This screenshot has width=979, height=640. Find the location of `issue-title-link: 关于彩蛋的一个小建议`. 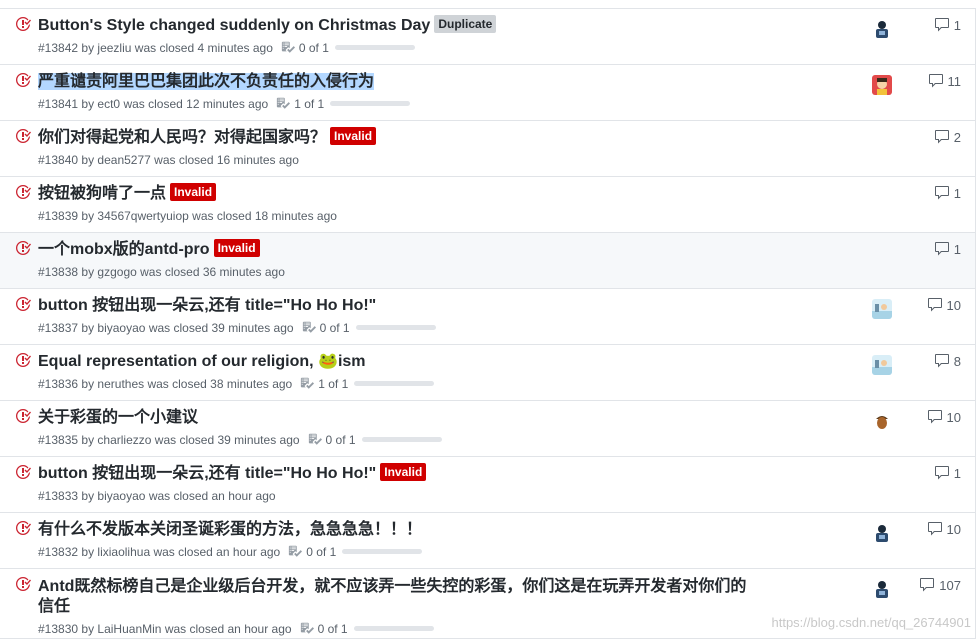

issue-title-link: 关于彩蛋的一个小建议 is located at coordinates (118, 417).